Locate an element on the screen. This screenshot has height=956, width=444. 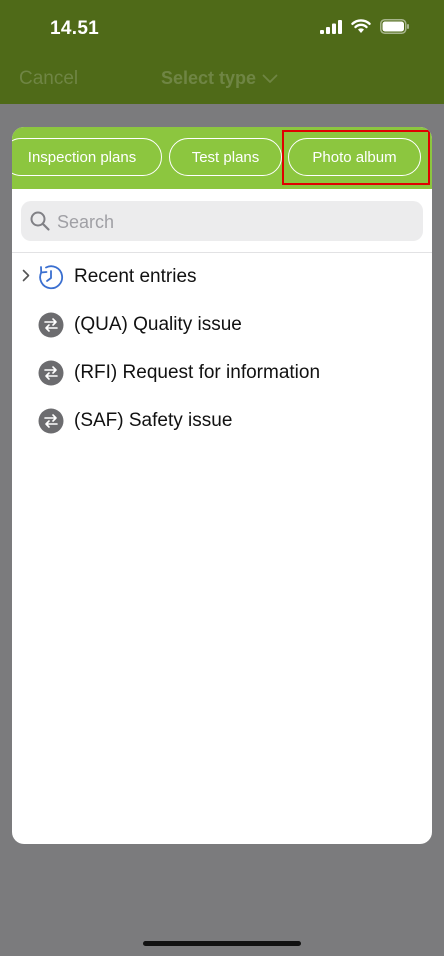
chevron-right-icon is located at coordinates (26, 275).